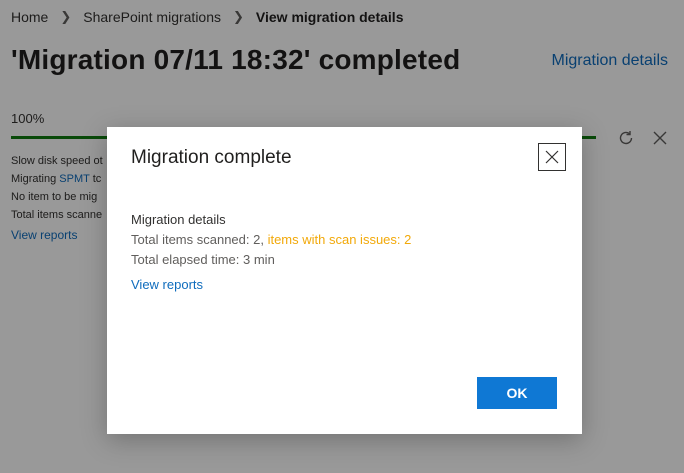  I want to click on dialog-heading: Migration details, so click(178, 219).